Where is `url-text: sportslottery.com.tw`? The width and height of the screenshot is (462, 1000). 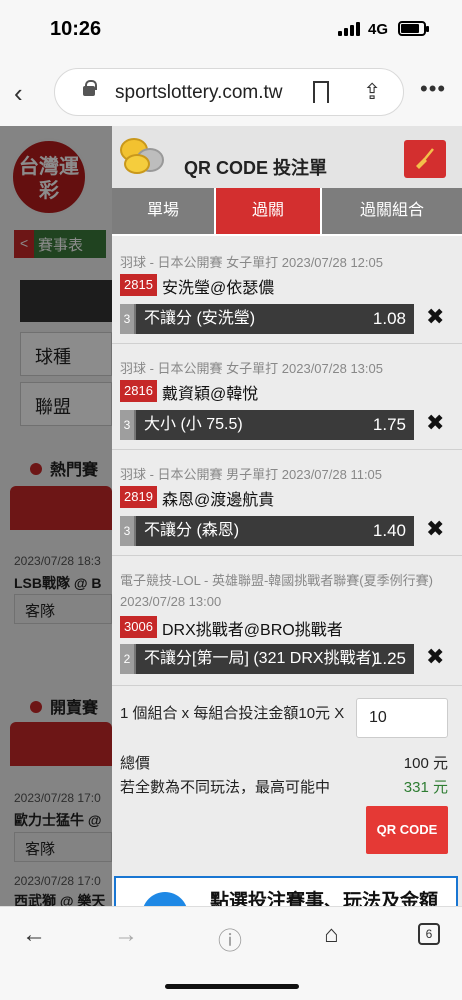 url-text: sportslottery.com.tw is located at coordinates (199, 92).